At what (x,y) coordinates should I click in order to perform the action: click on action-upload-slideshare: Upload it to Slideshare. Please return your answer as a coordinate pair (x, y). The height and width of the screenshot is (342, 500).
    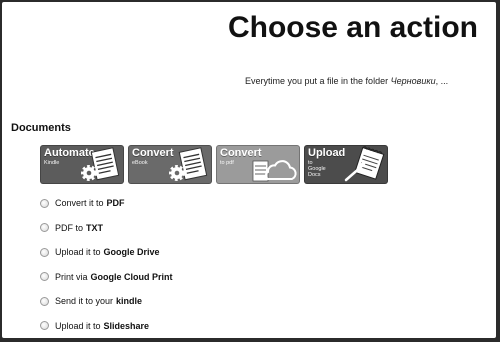
    Looking at the image, I should click on (106, 326).